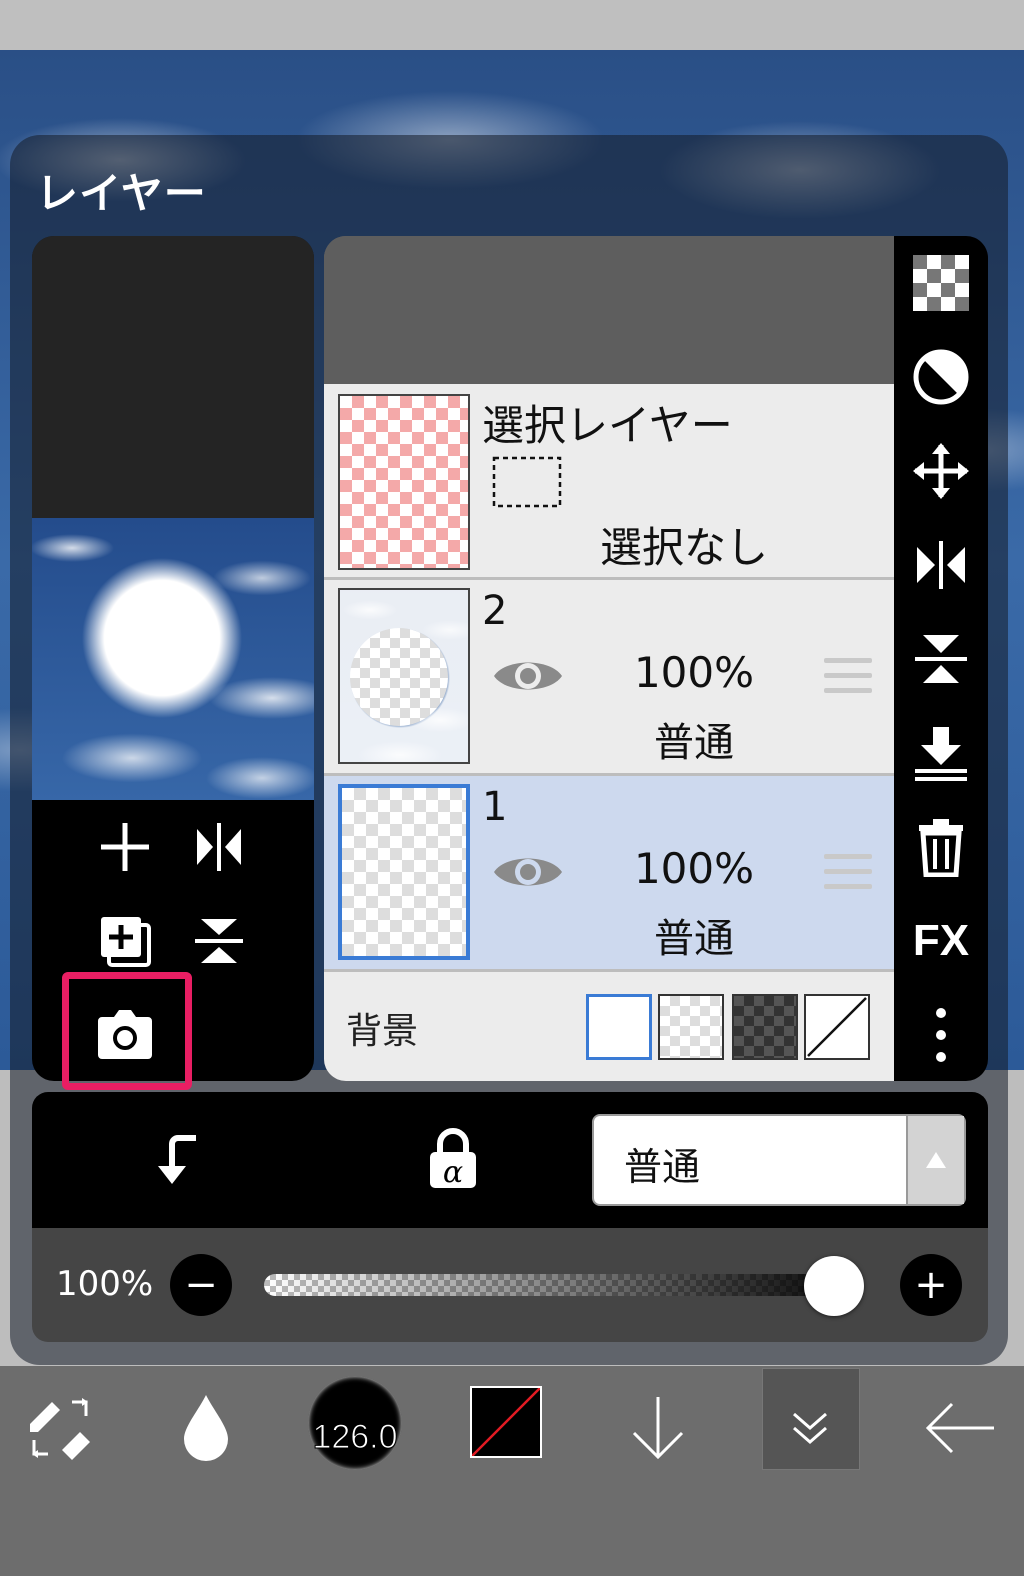  I want to click on canvas-preview, so click(173, 659).